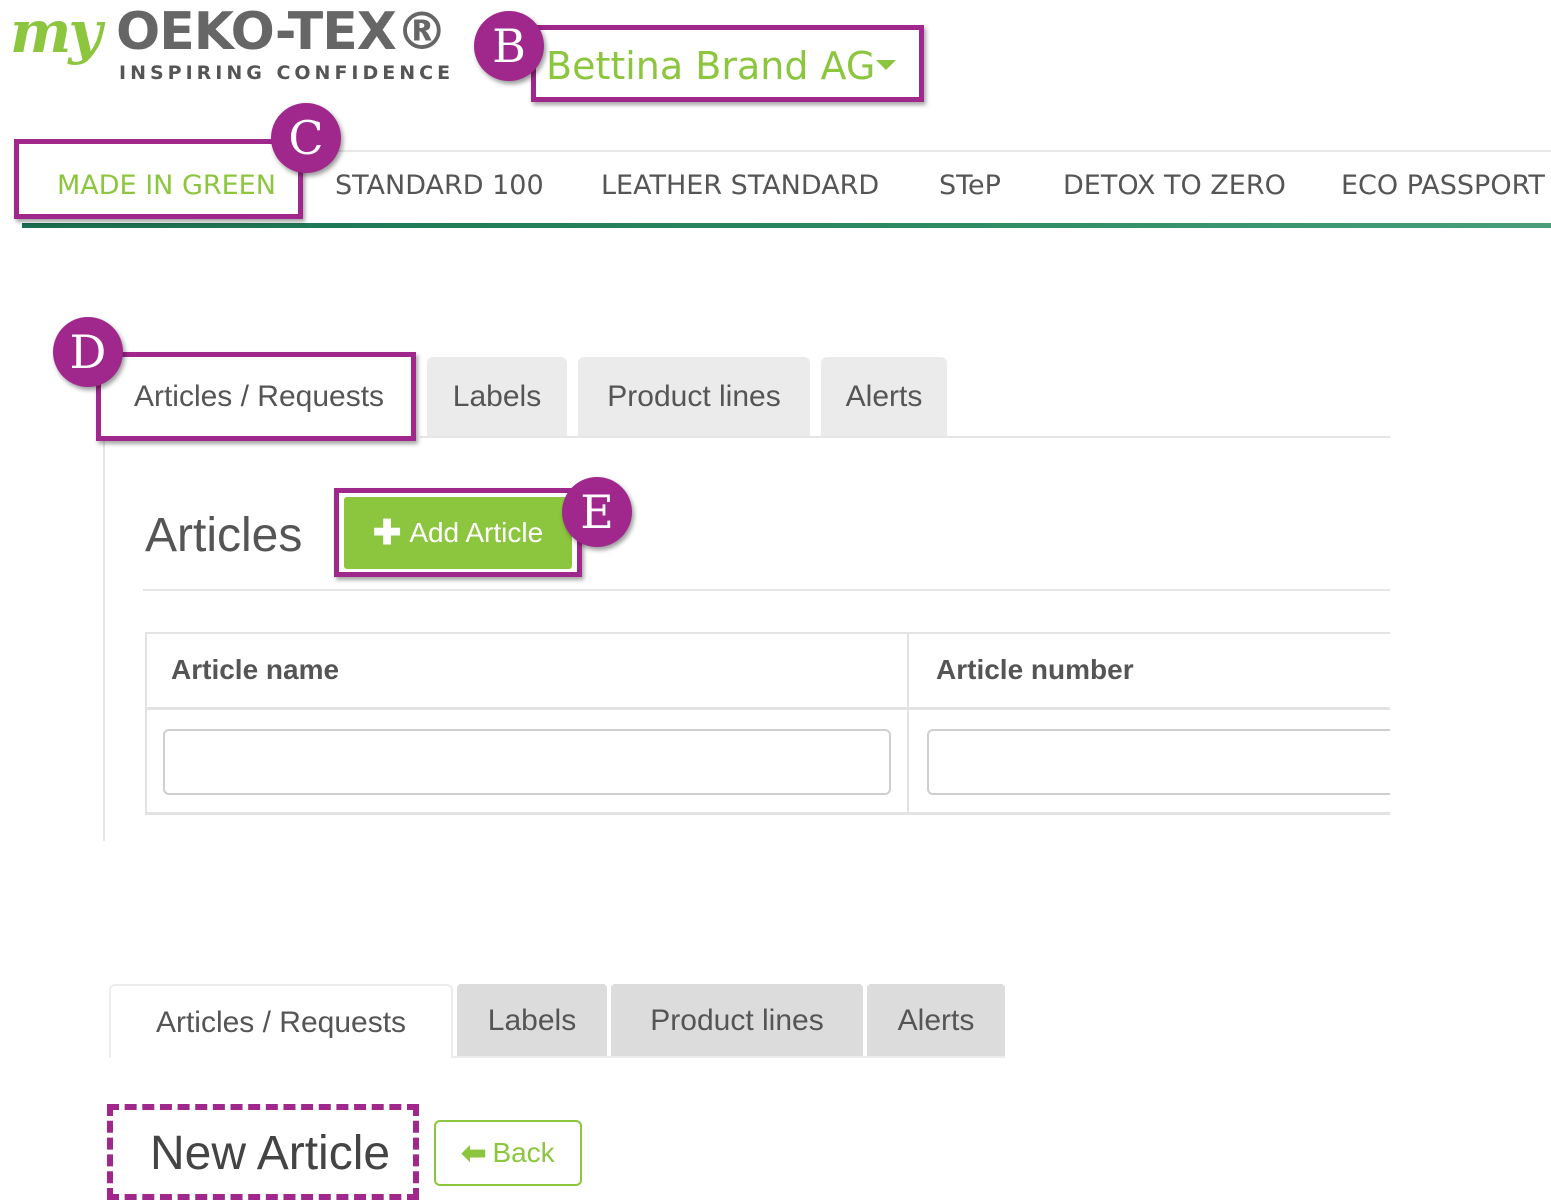 This screenshot has width=1551, height=1202. Describe the element at coordinates (56, 33) in the screenshot. I see `logo-my: my` at that location.